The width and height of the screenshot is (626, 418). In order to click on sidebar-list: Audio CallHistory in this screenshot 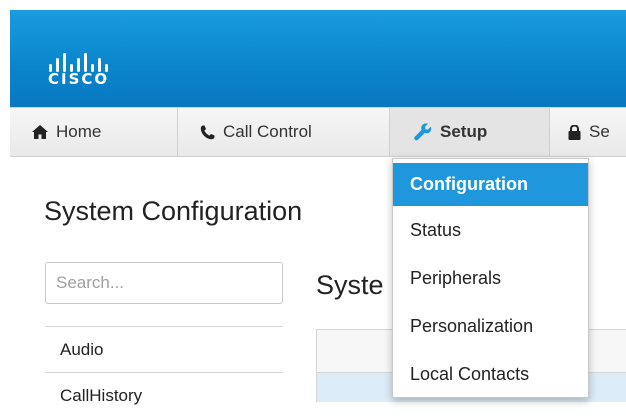, I will do `click(164, 372)`.